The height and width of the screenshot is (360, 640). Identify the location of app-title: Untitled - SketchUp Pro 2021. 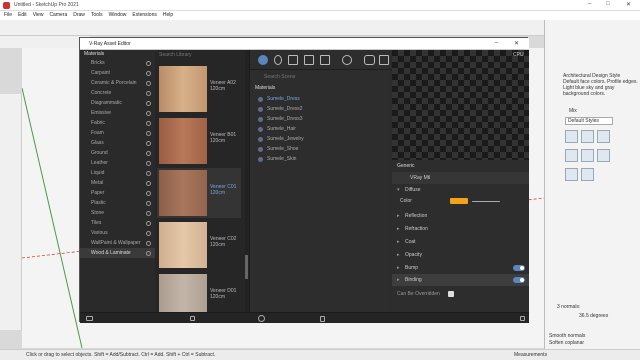
(46, 5).